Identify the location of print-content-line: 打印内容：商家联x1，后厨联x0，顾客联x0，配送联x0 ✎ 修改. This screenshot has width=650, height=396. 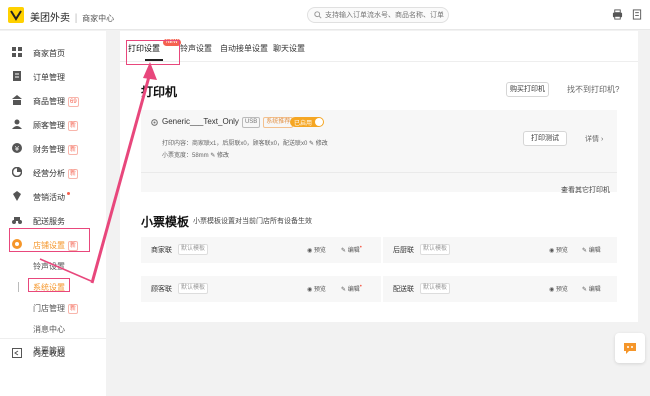
(245, 144).